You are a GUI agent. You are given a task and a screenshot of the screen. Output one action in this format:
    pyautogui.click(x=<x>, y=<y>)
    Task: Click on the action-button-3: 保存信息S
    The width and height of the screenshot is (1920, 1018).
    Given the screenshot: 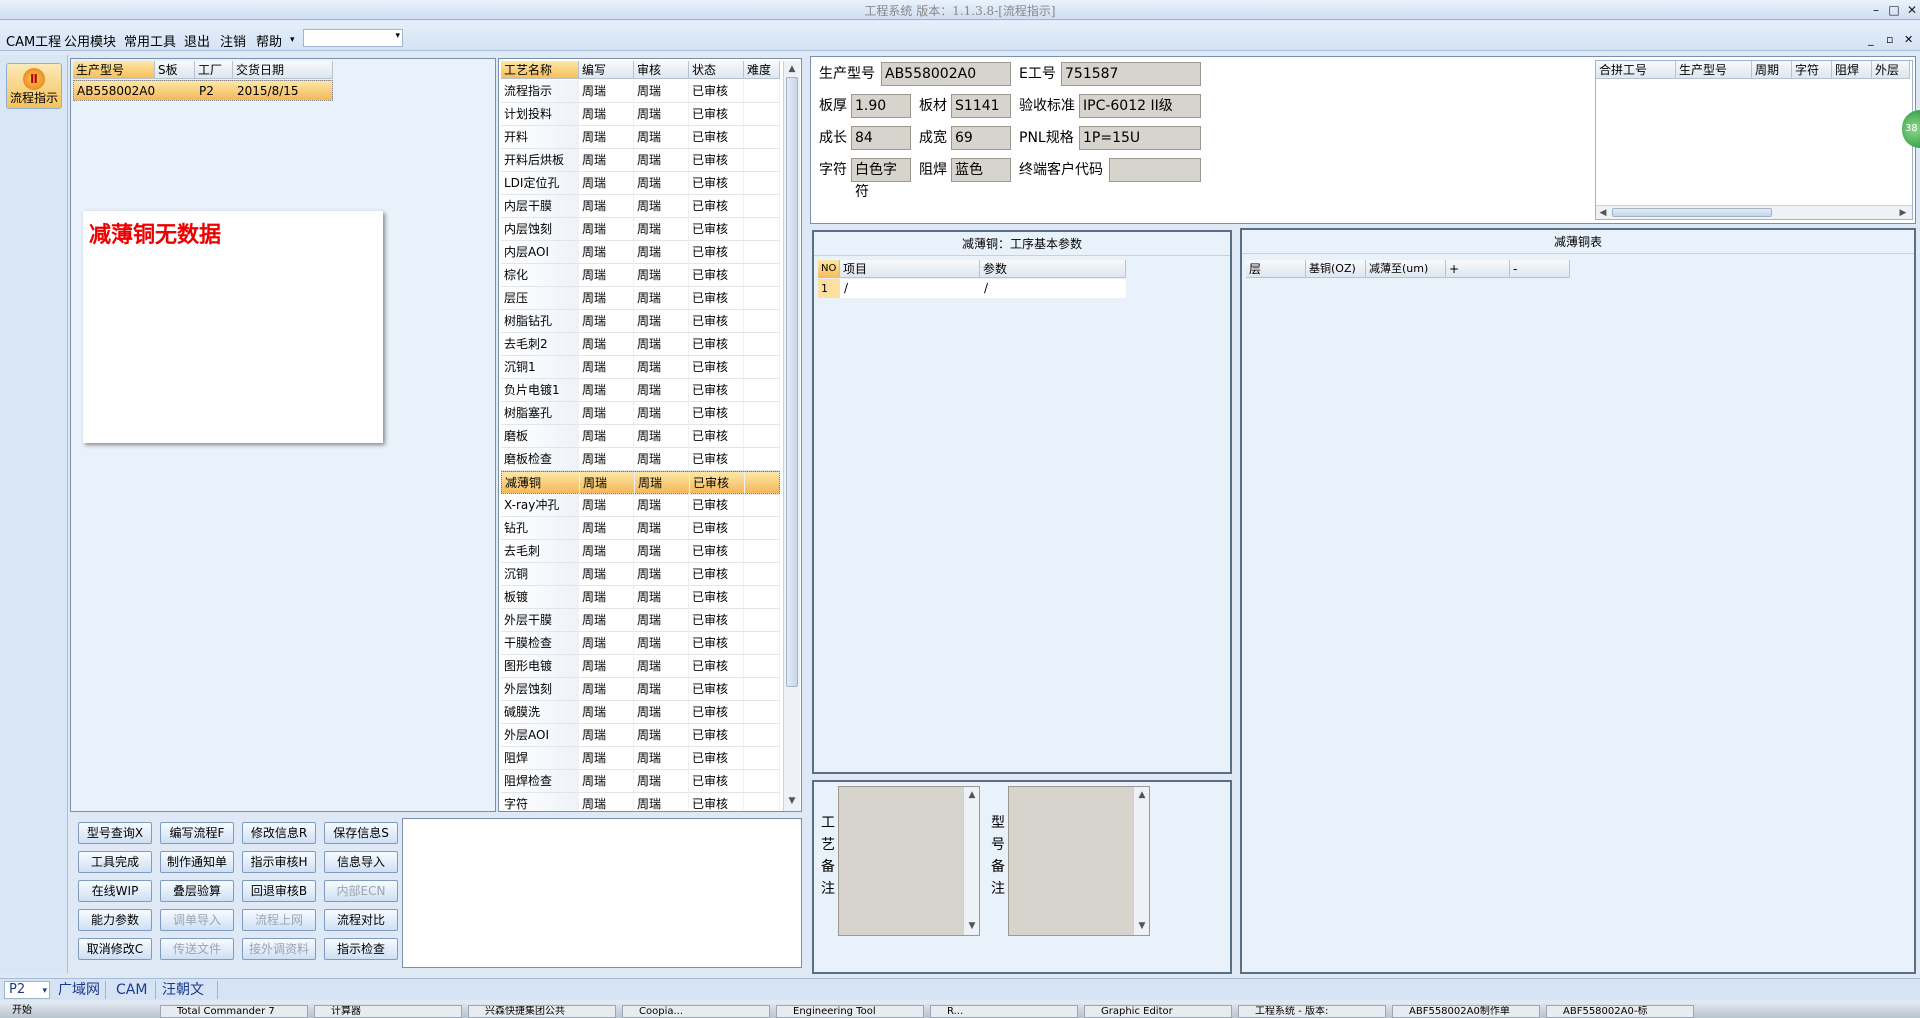 What is the action you would take?
    pyautogui.click(x=361, y=833)
    